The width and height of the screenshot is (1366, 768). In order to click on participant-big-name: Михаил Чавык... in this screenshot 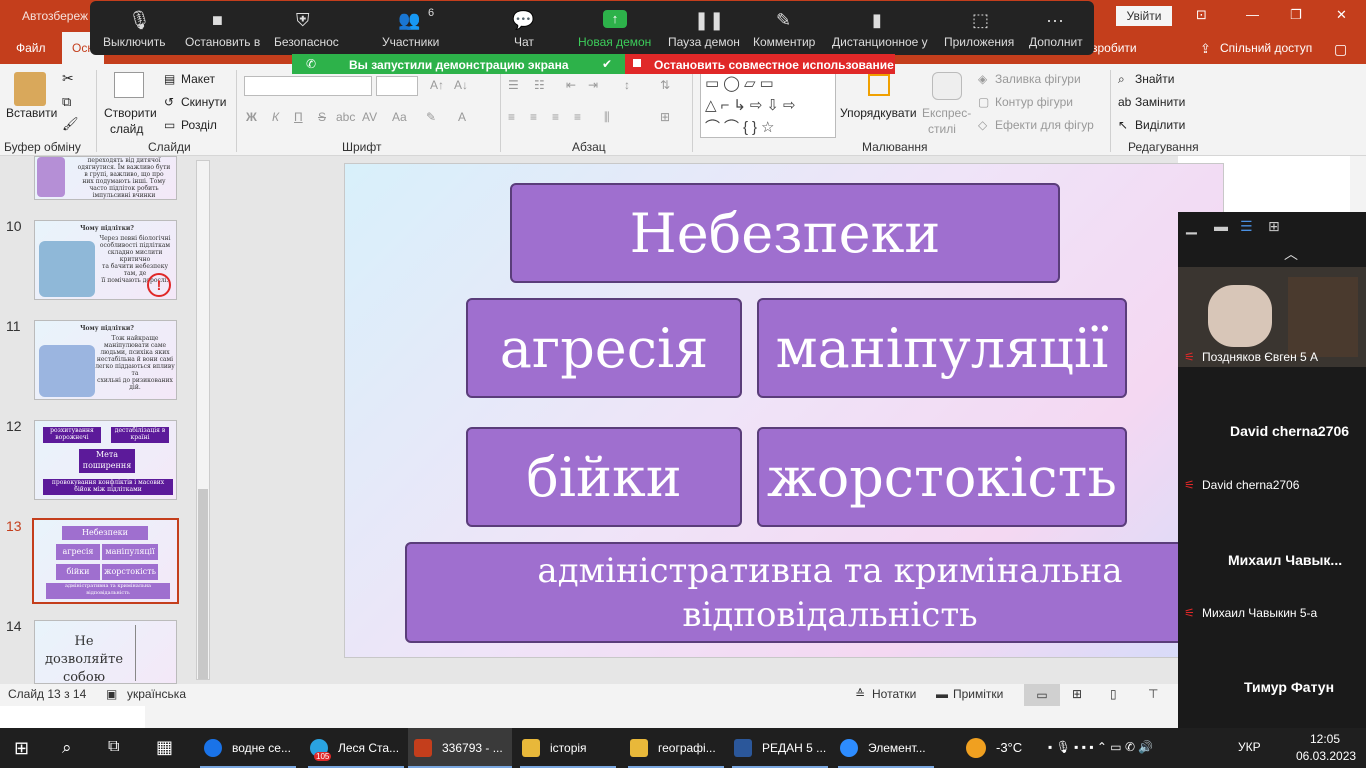, I will do `click(1285, 560)`.